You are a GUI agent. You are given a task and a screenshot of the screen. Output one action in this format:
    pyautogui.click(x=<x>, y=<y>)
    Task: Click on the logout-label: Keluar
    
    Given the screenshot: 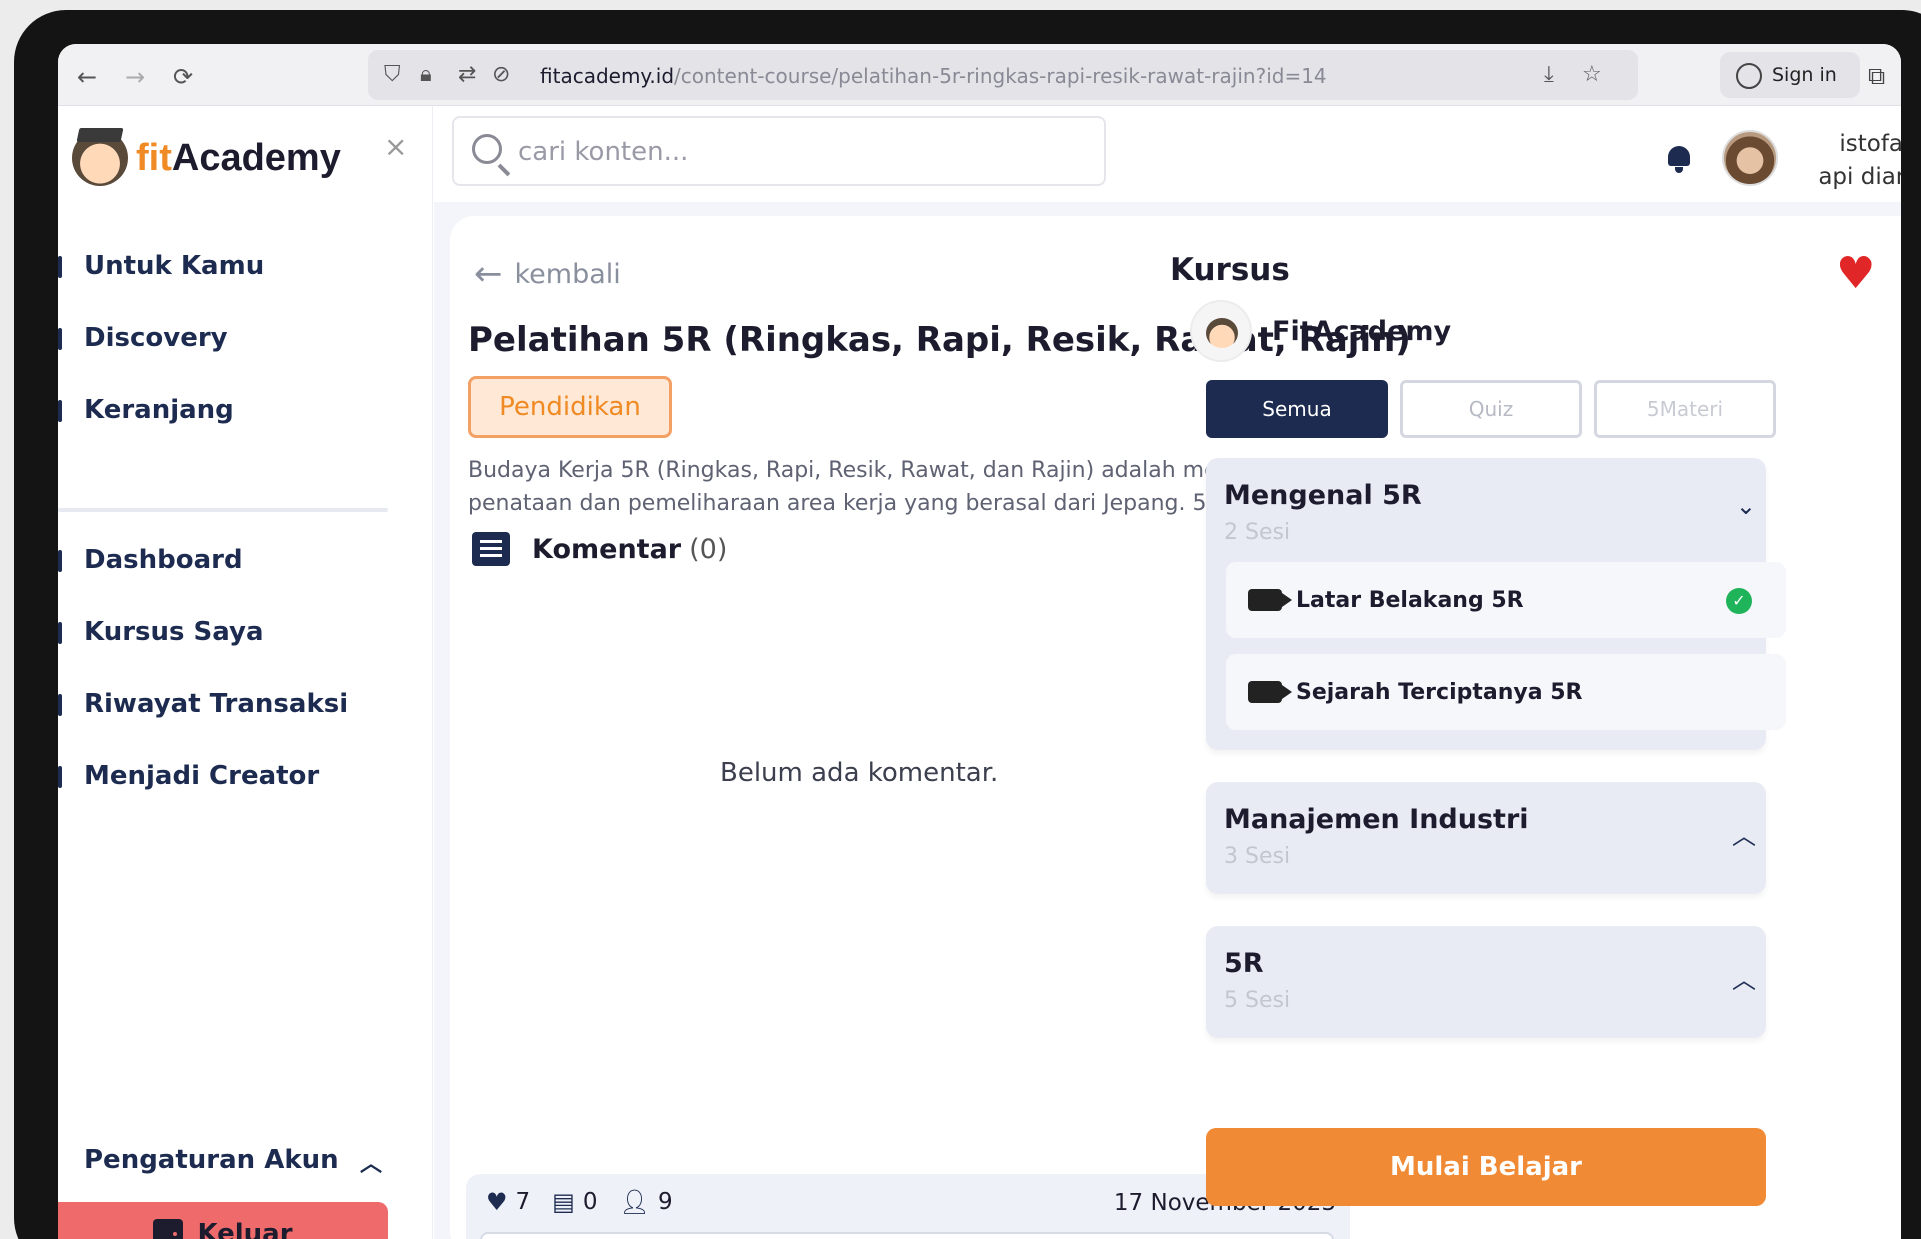 What is the action you would take?
    pyautogui.click(x=245, y=1229)
    